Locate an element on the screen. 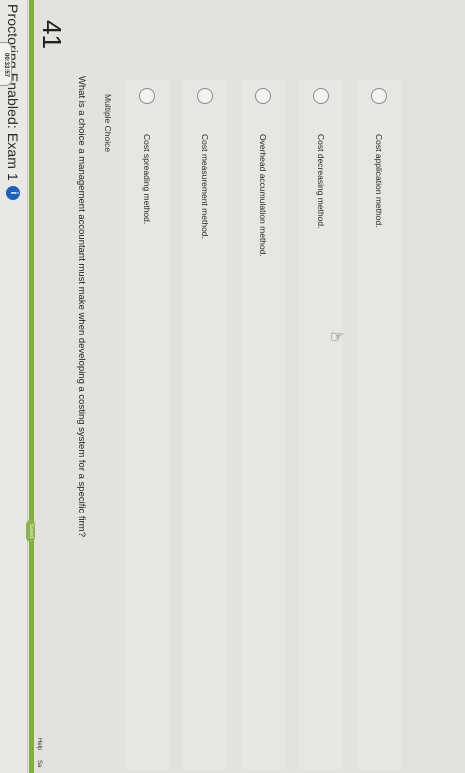 Image resolution: width=465 pixels, height=773 pixels. question-number: 41 is located at coordinates (52, 34).